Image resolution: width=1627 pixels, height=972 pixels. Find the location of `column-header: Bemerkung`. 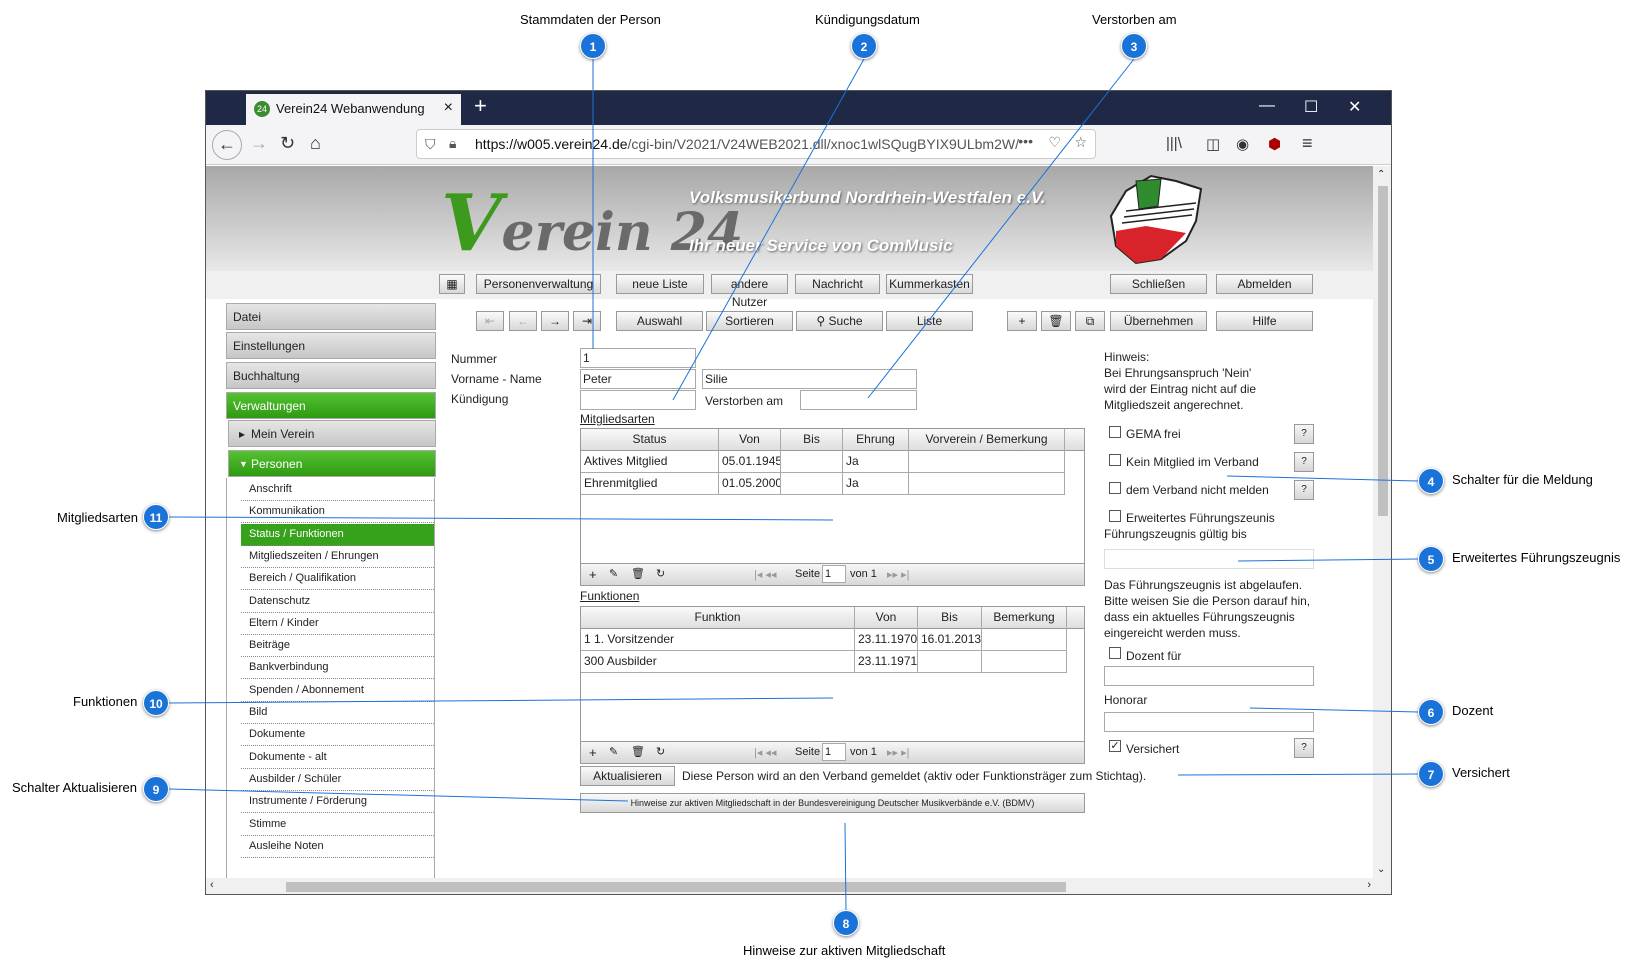

column-header: Bemerkung is located at coordinates (1024, 618).